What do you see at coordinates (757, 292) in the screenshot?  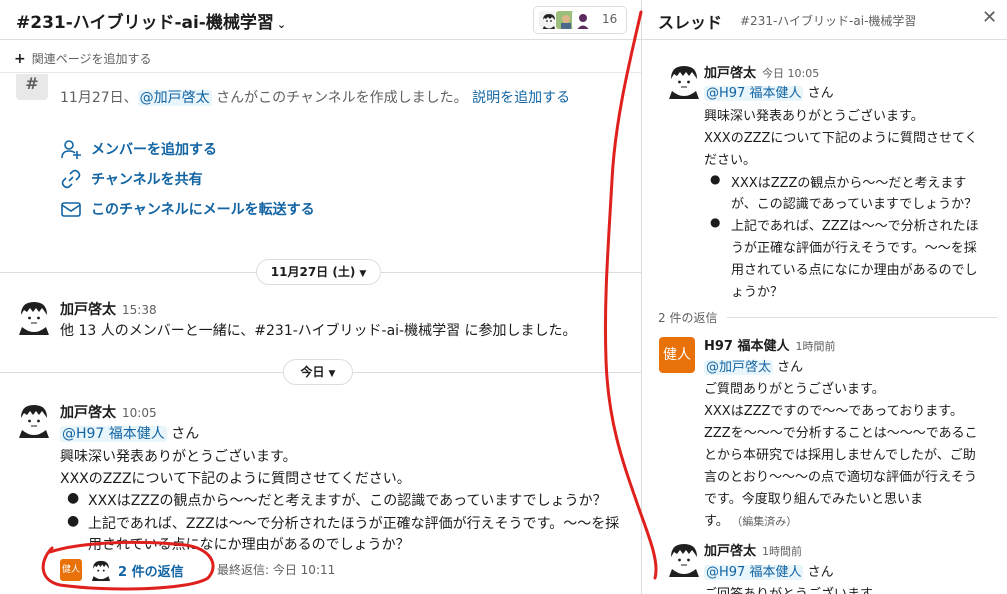 I see `bullet-text: ょうか？` at bounding box center [757, 292].